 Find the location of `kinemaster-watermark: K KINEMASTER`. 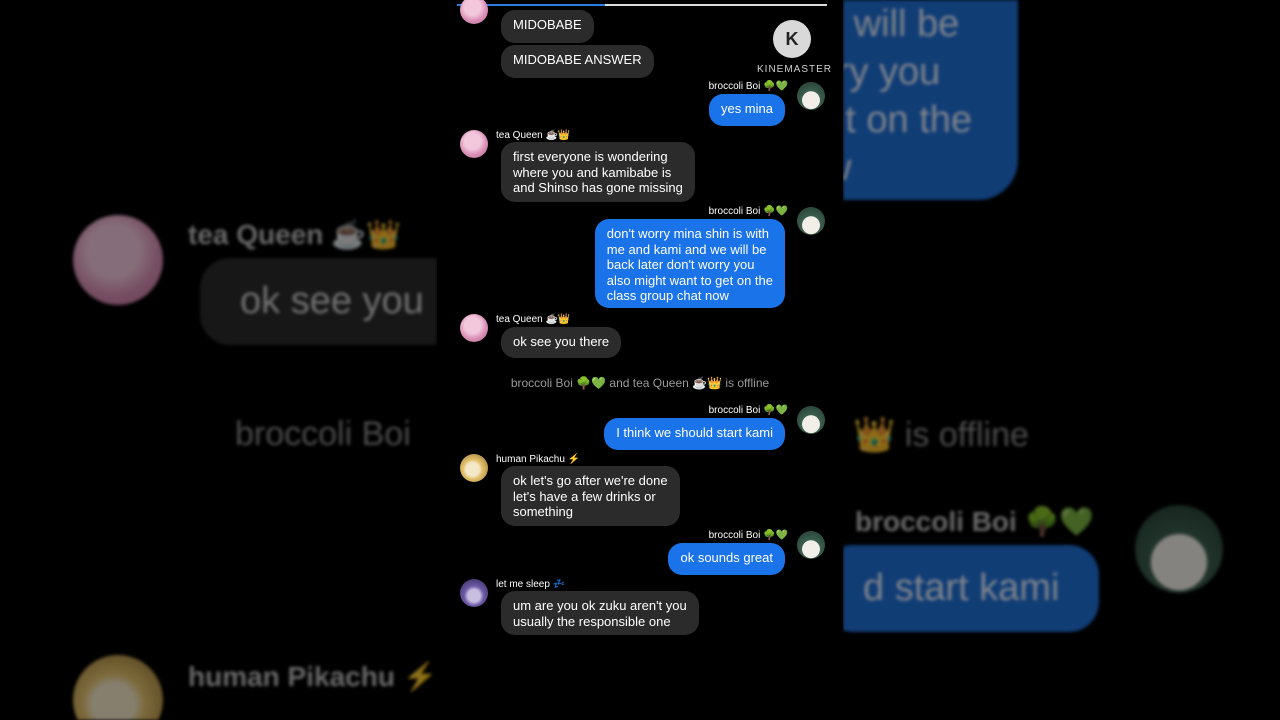

kinemaster-watermark: K KINEMASTER is located at coordinates (795, 47).